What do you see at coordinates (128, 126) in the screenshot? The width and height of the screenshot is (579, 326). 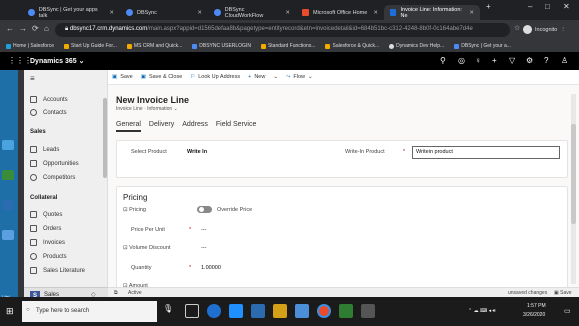 I see `tab-general: General` at bounding box center [128, 126].